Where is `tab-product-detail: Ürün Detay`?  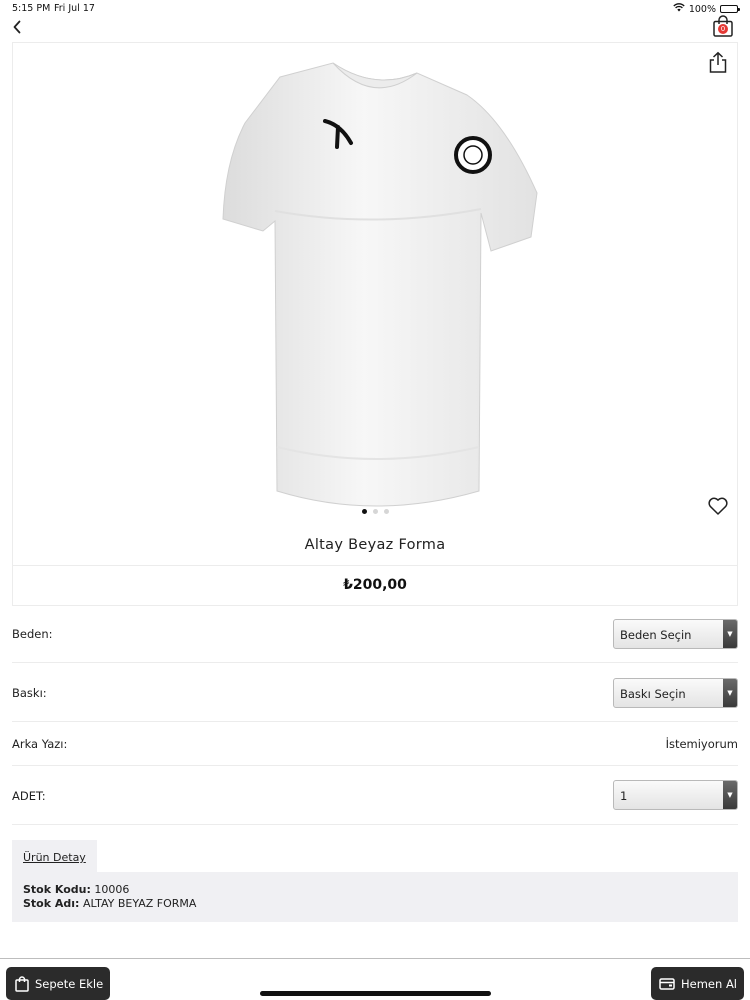
tab-product-detail: Ürün Detay is located at coordinates (54, 856).